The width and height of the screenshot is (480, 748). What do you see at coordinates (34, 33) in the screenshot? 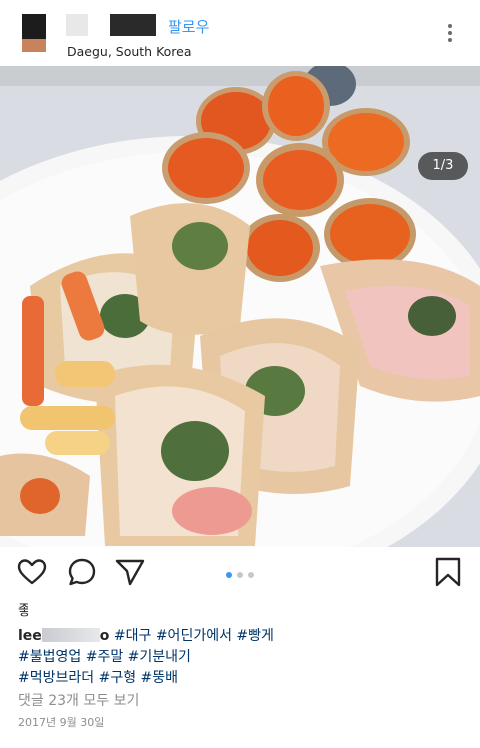
I see `avatar` at bounding box center [34, 33].